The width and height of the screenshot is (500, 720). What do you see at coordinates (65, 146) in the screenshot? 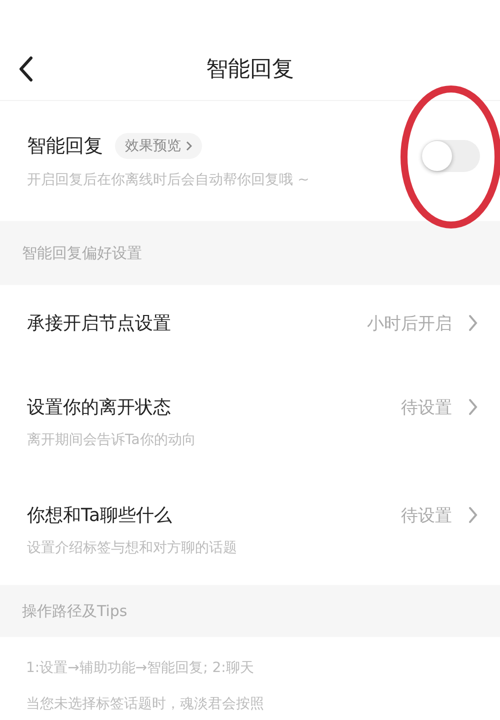
I see `setting-label: 智能回复` at bounding box center [65, 146].